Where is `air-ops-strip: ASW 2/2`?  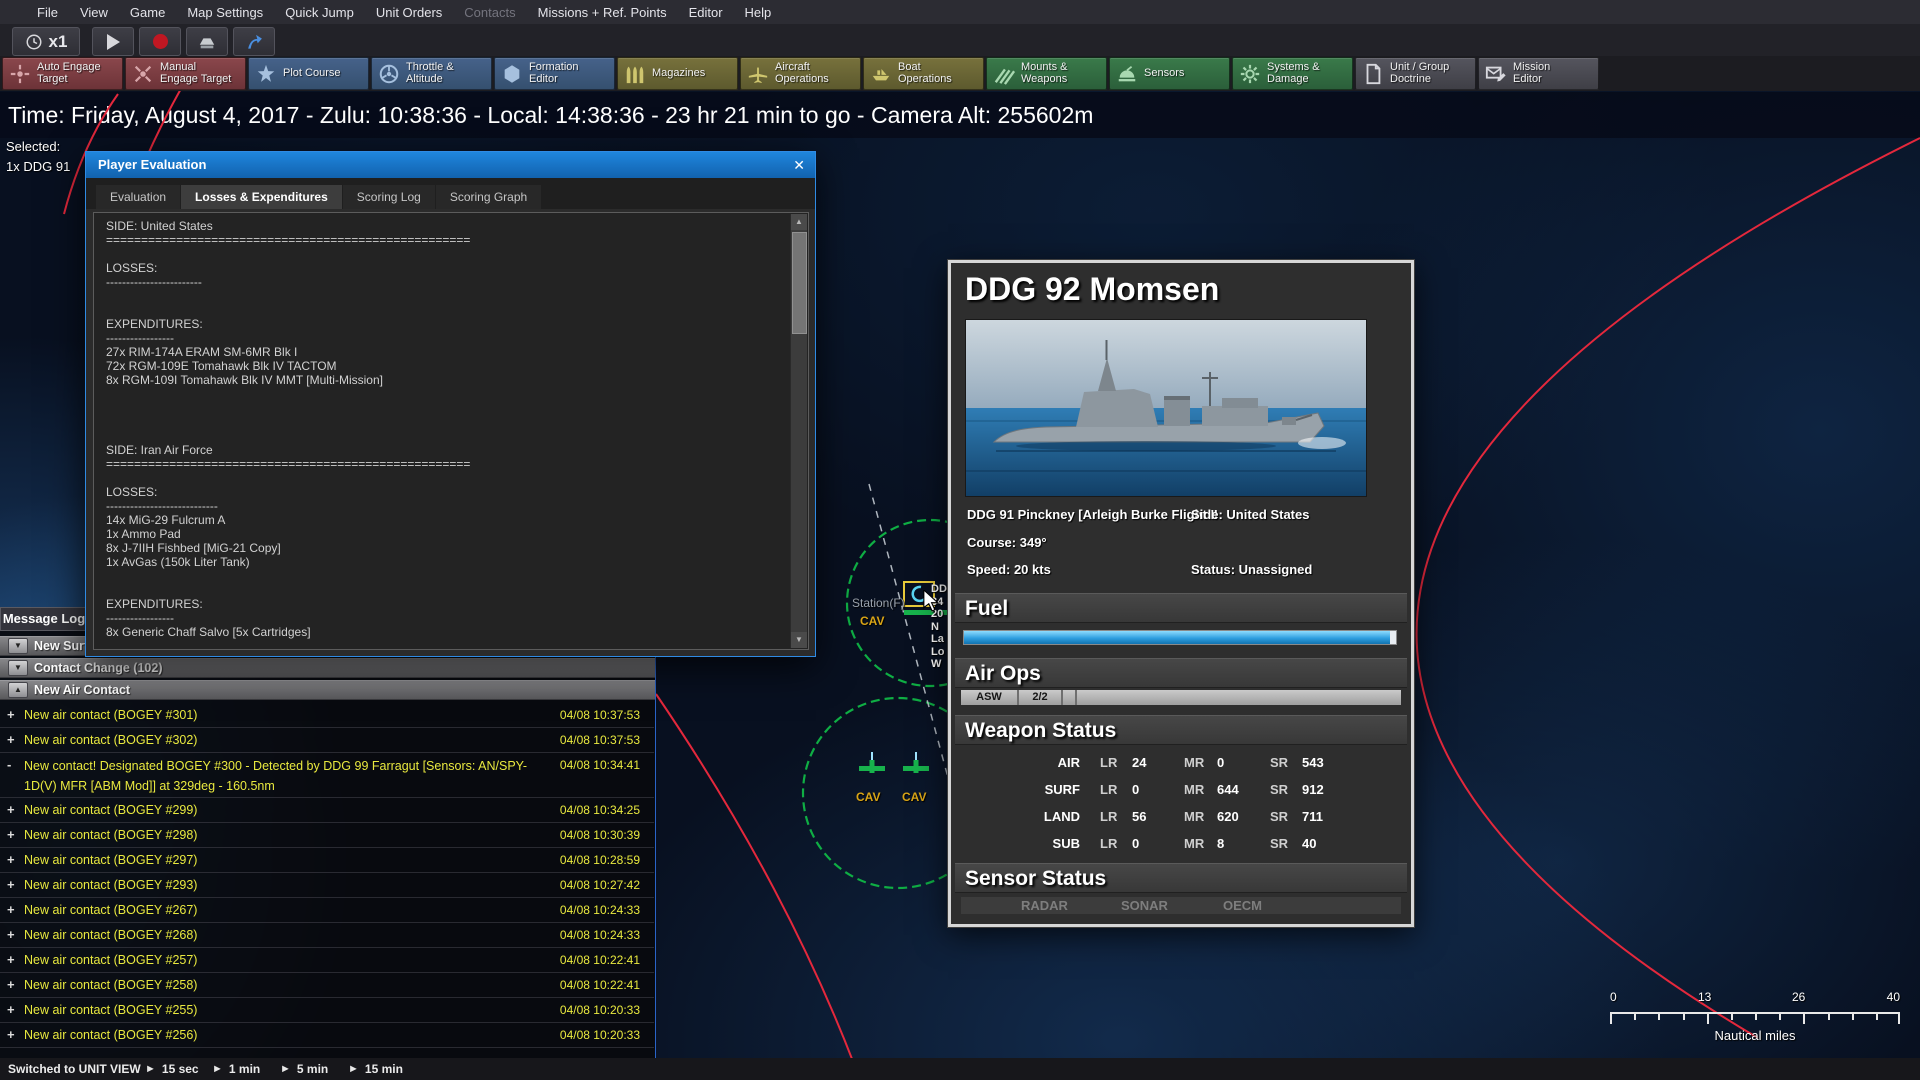 air-ops-strip: ASW 2/2 is located at coordinates (1181, 697).